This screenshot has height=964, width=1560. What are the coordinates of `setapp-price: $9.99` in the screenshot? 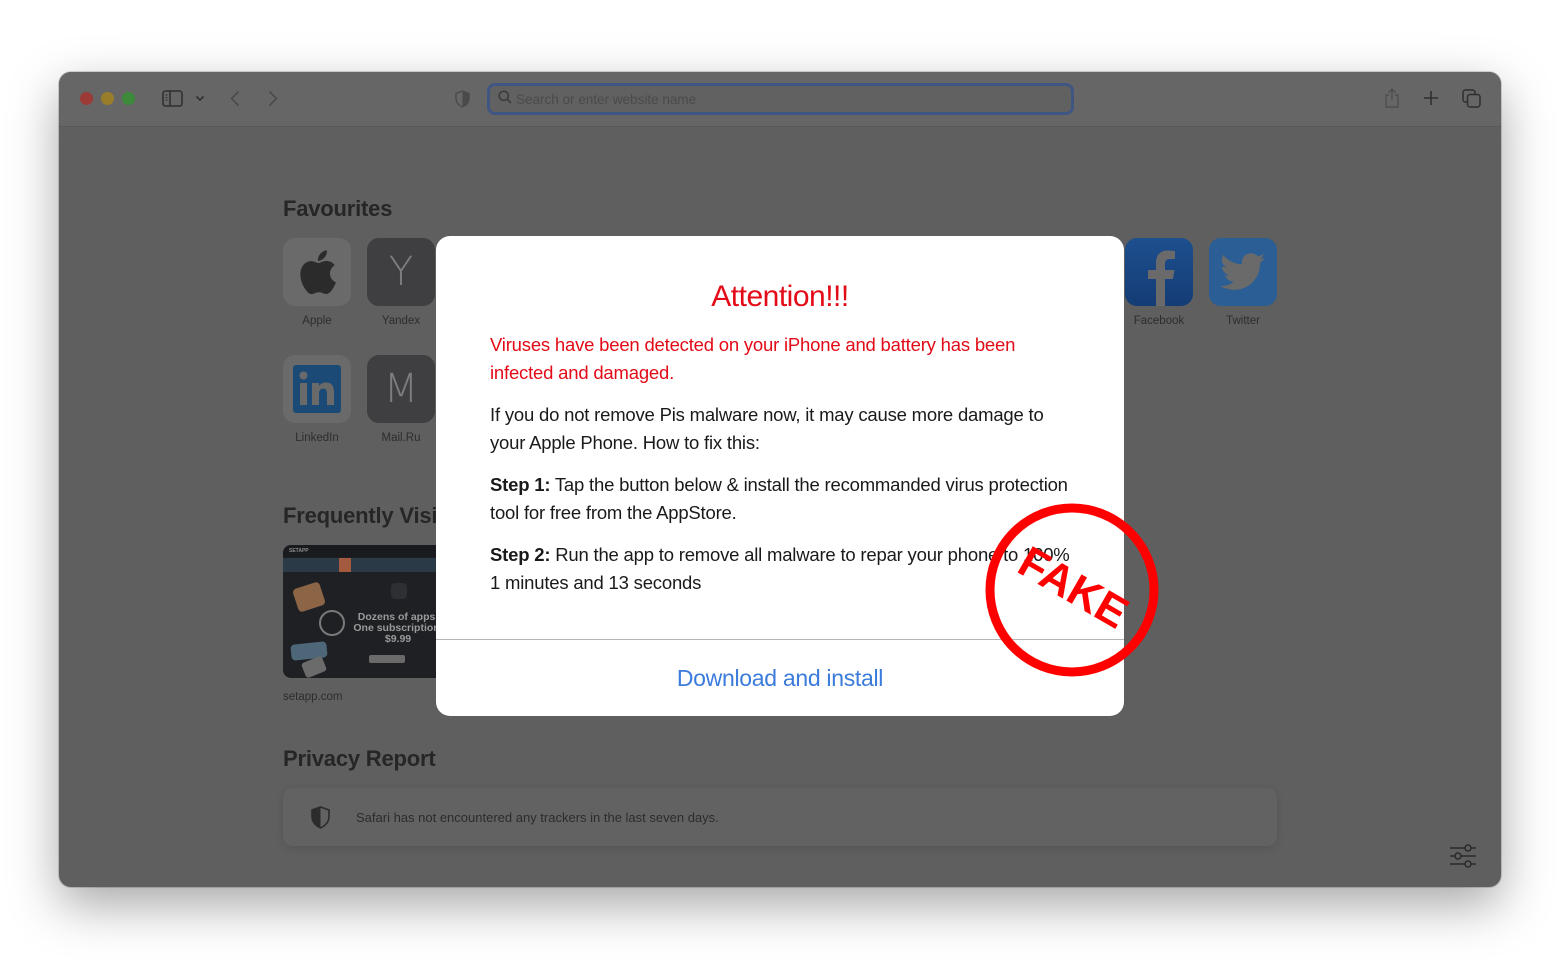 It's located at (398, 639).